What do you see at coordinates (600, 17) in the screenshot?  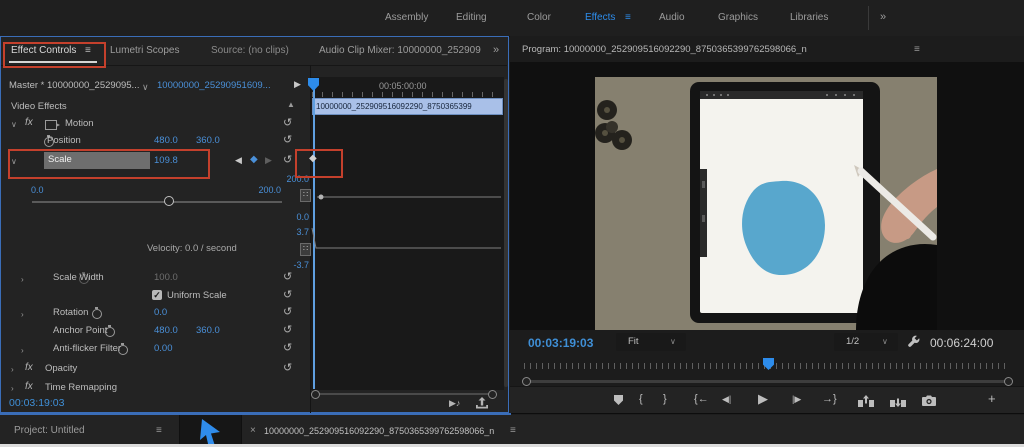 I see `workspace-tab-effects: Effects` at bounding box center [600, 17].